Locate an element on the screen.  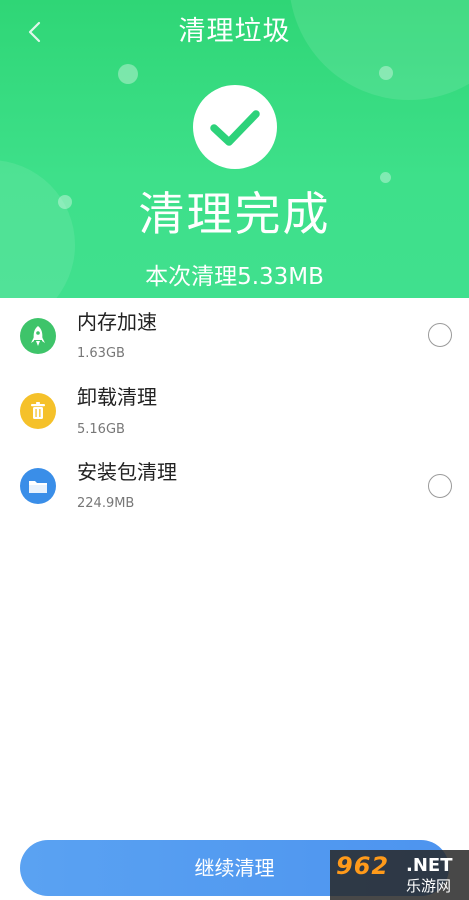
item-name: 安装包清理 is located at coordinates (127, 472).